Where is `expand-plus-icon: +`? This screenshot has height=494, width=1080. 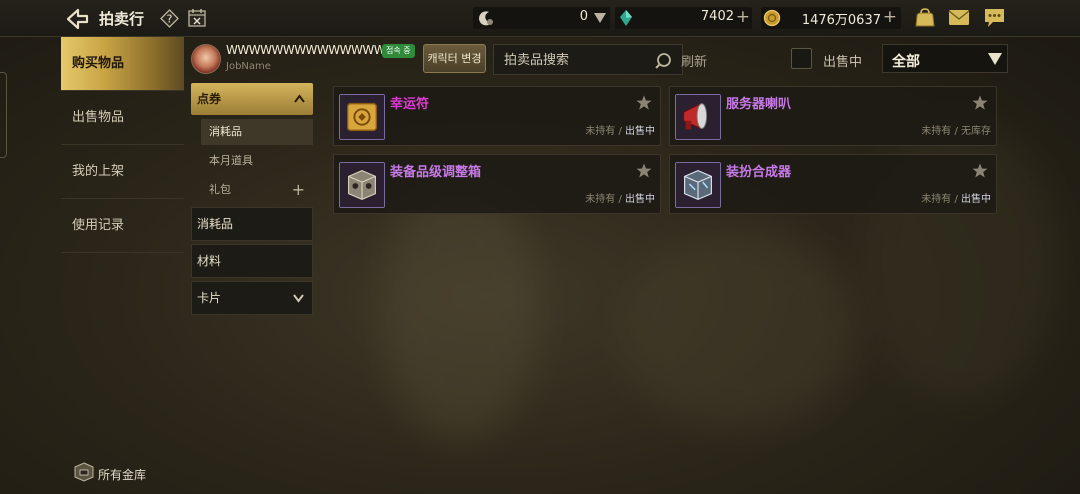 expand-plus-icon: + is located at coordinates (298, 190).